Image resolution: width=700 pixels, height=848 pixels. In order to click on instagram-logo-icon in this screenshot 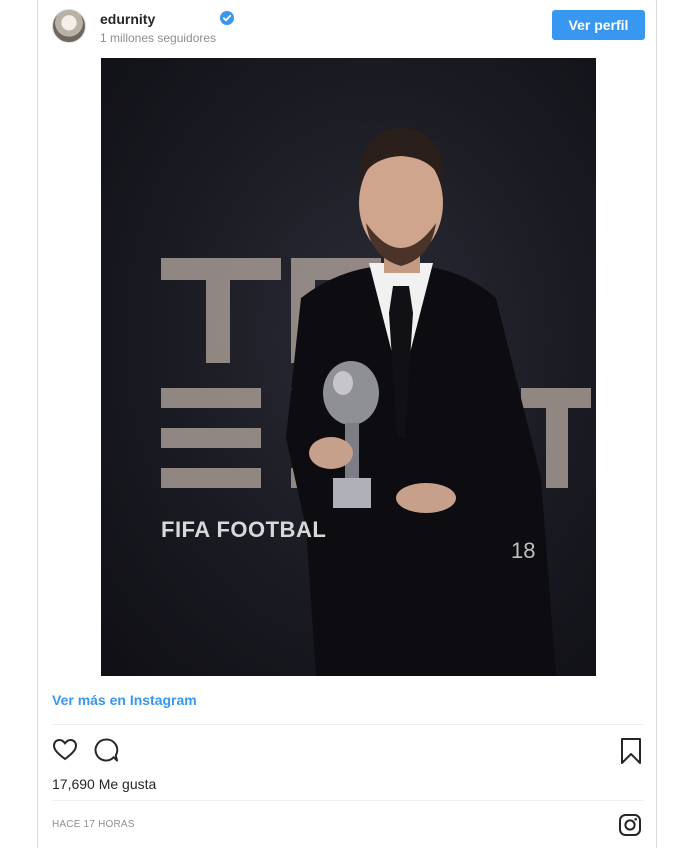, I will do `click(630, 825)`.